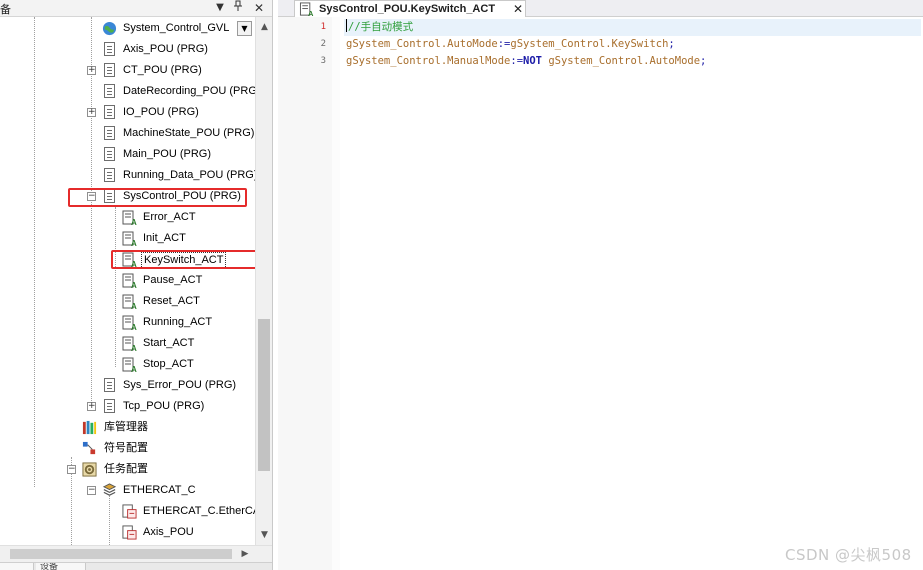  I want to click on tree-vertical-scrollbar: ▲ ▼, so click(263, 281).